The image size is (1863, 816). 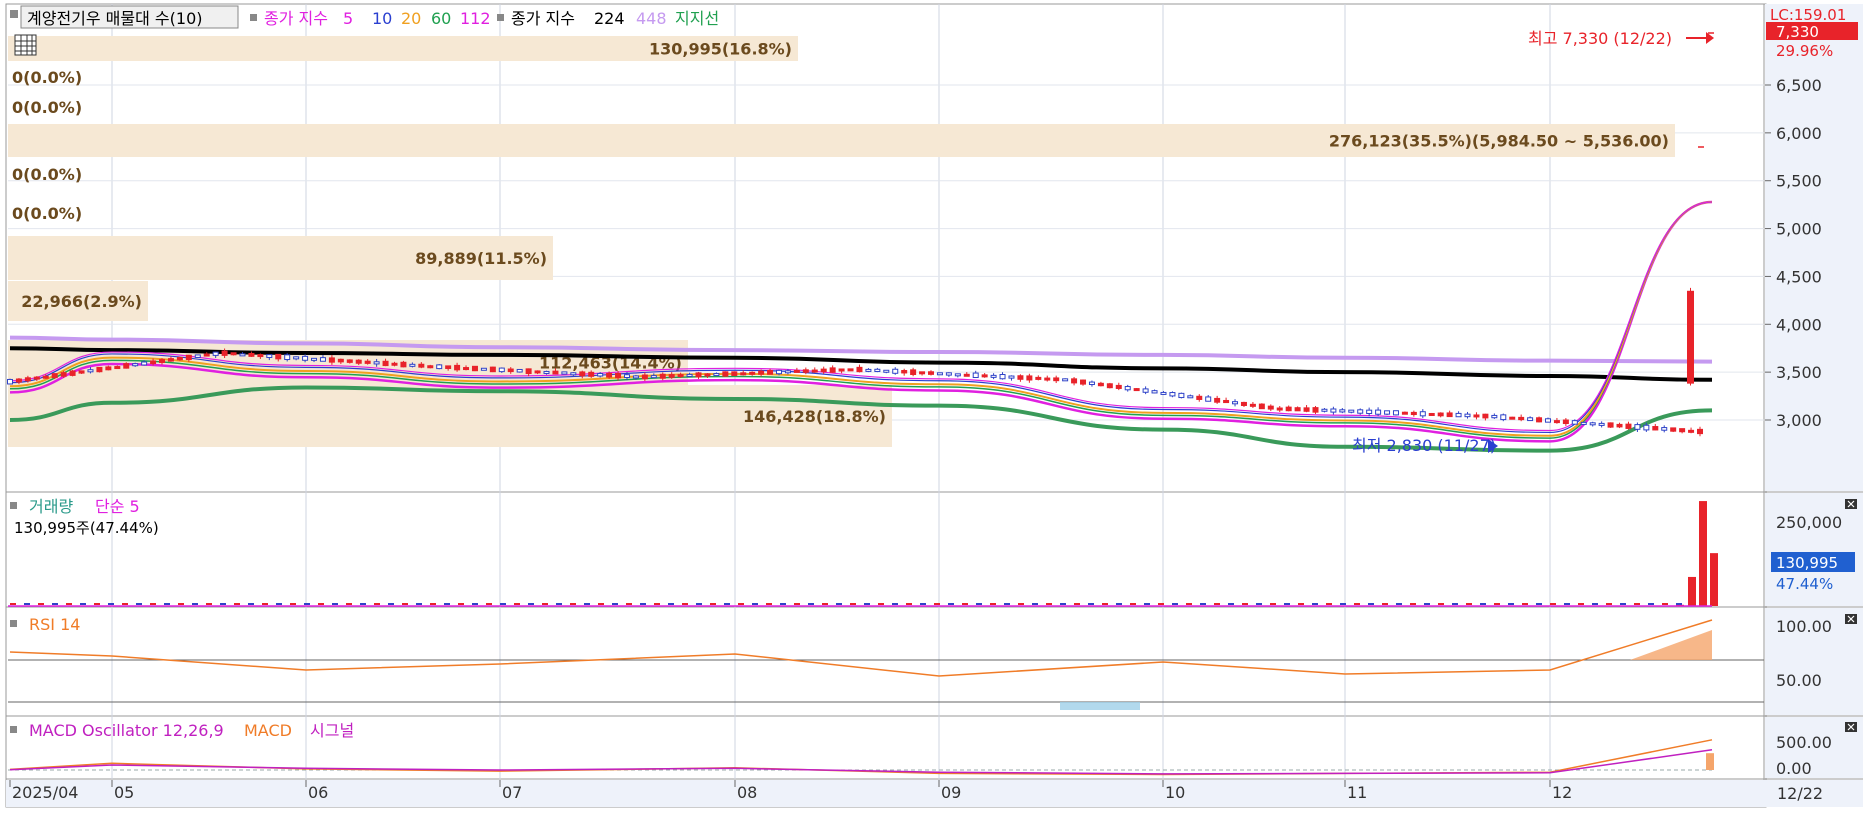 I want to click on rsi-oversold-area, so click(x=1100, y=706).